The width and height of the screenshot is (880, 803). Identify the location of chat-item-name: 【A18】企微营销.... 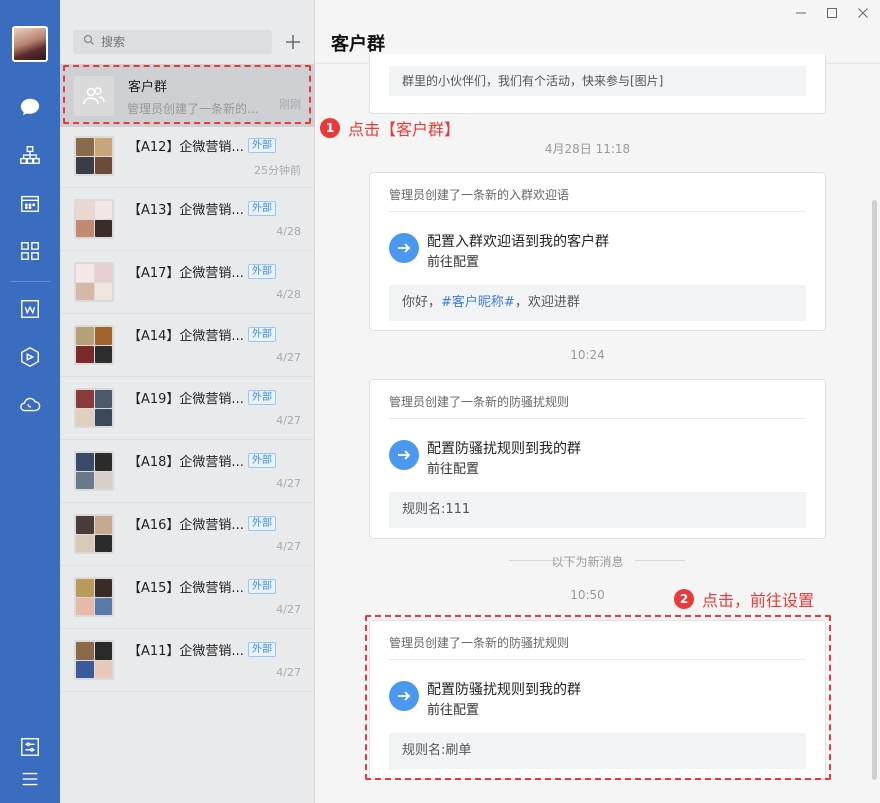
(186, 462).